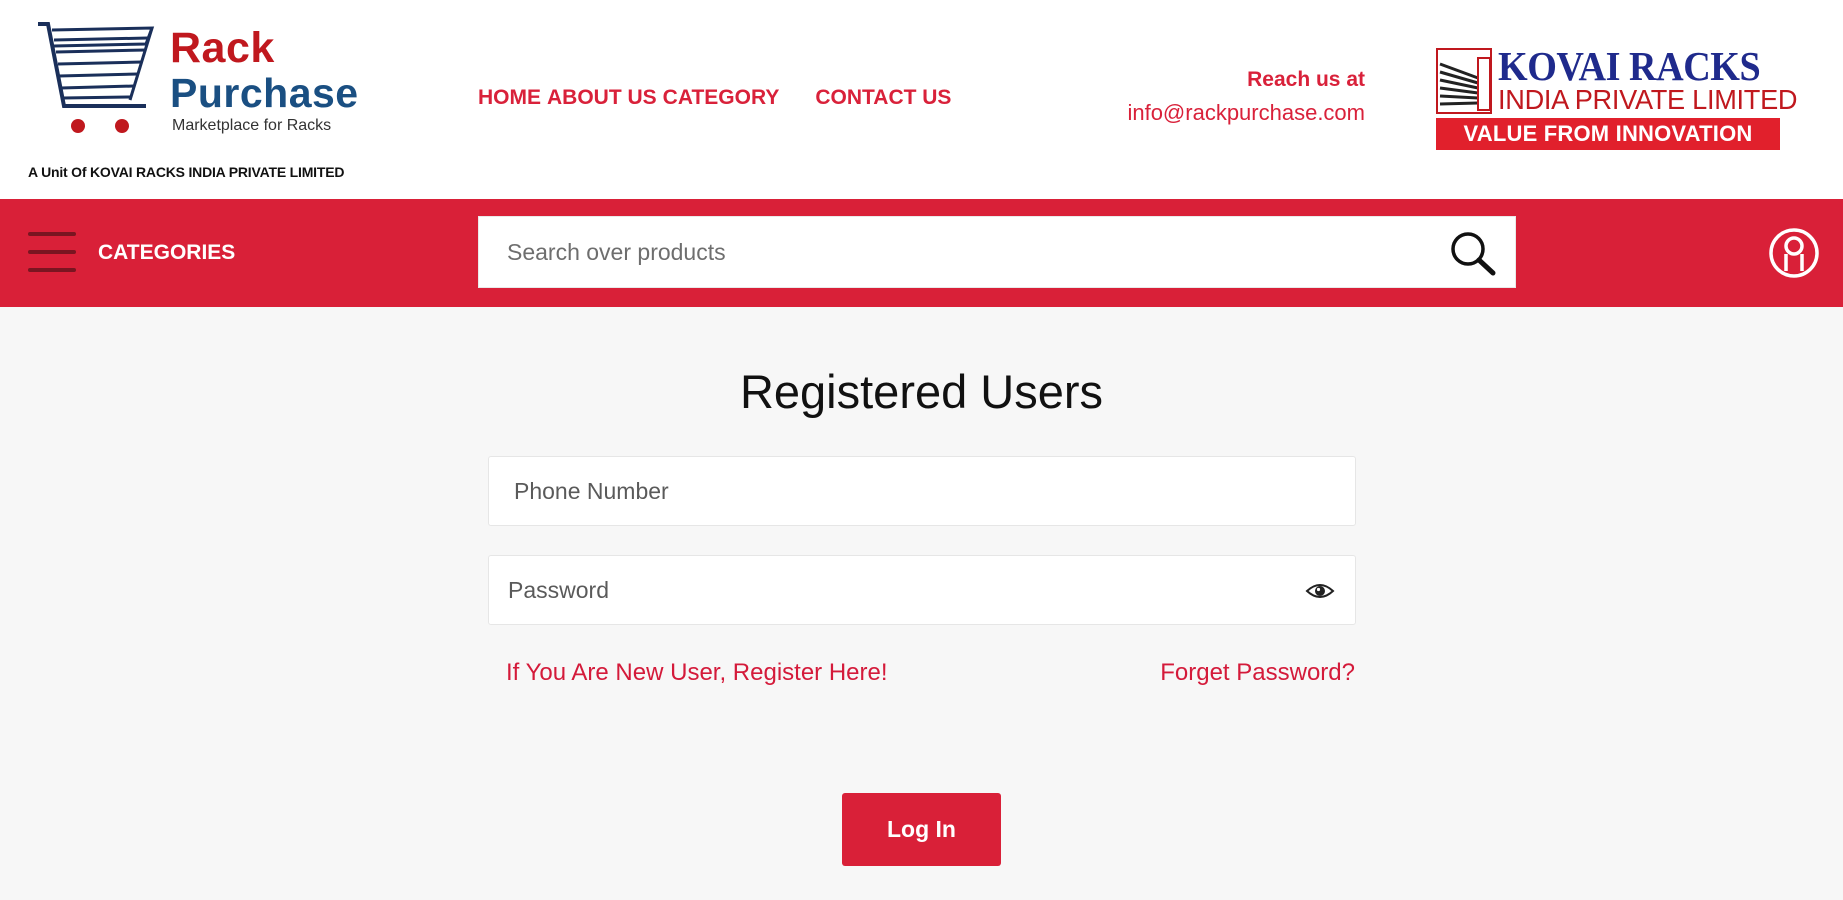  Describe the element at coordinates (264, 93) in the screenshot. I see `brand-name-purchase: Purchase` at that location.